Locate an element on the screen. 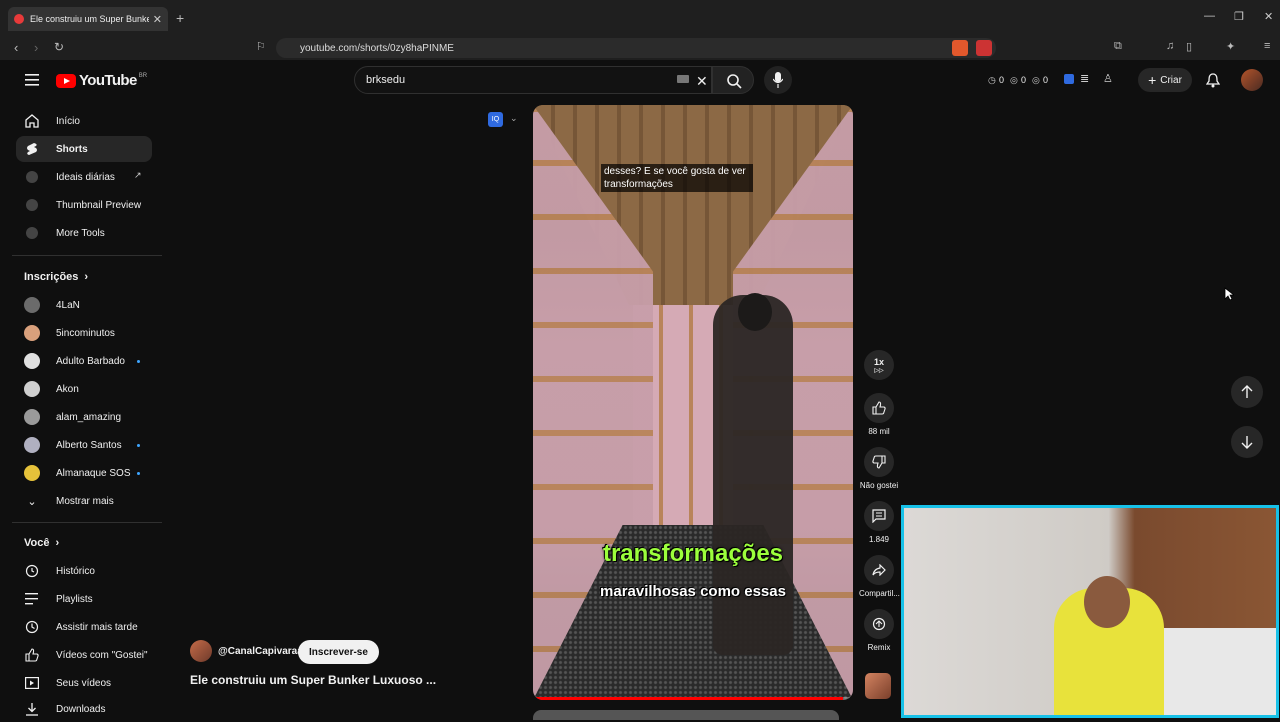 The height and width of the screenshot is (722, 1280). subscription-item: Alberto Santos is located at coordinates (84, 445).